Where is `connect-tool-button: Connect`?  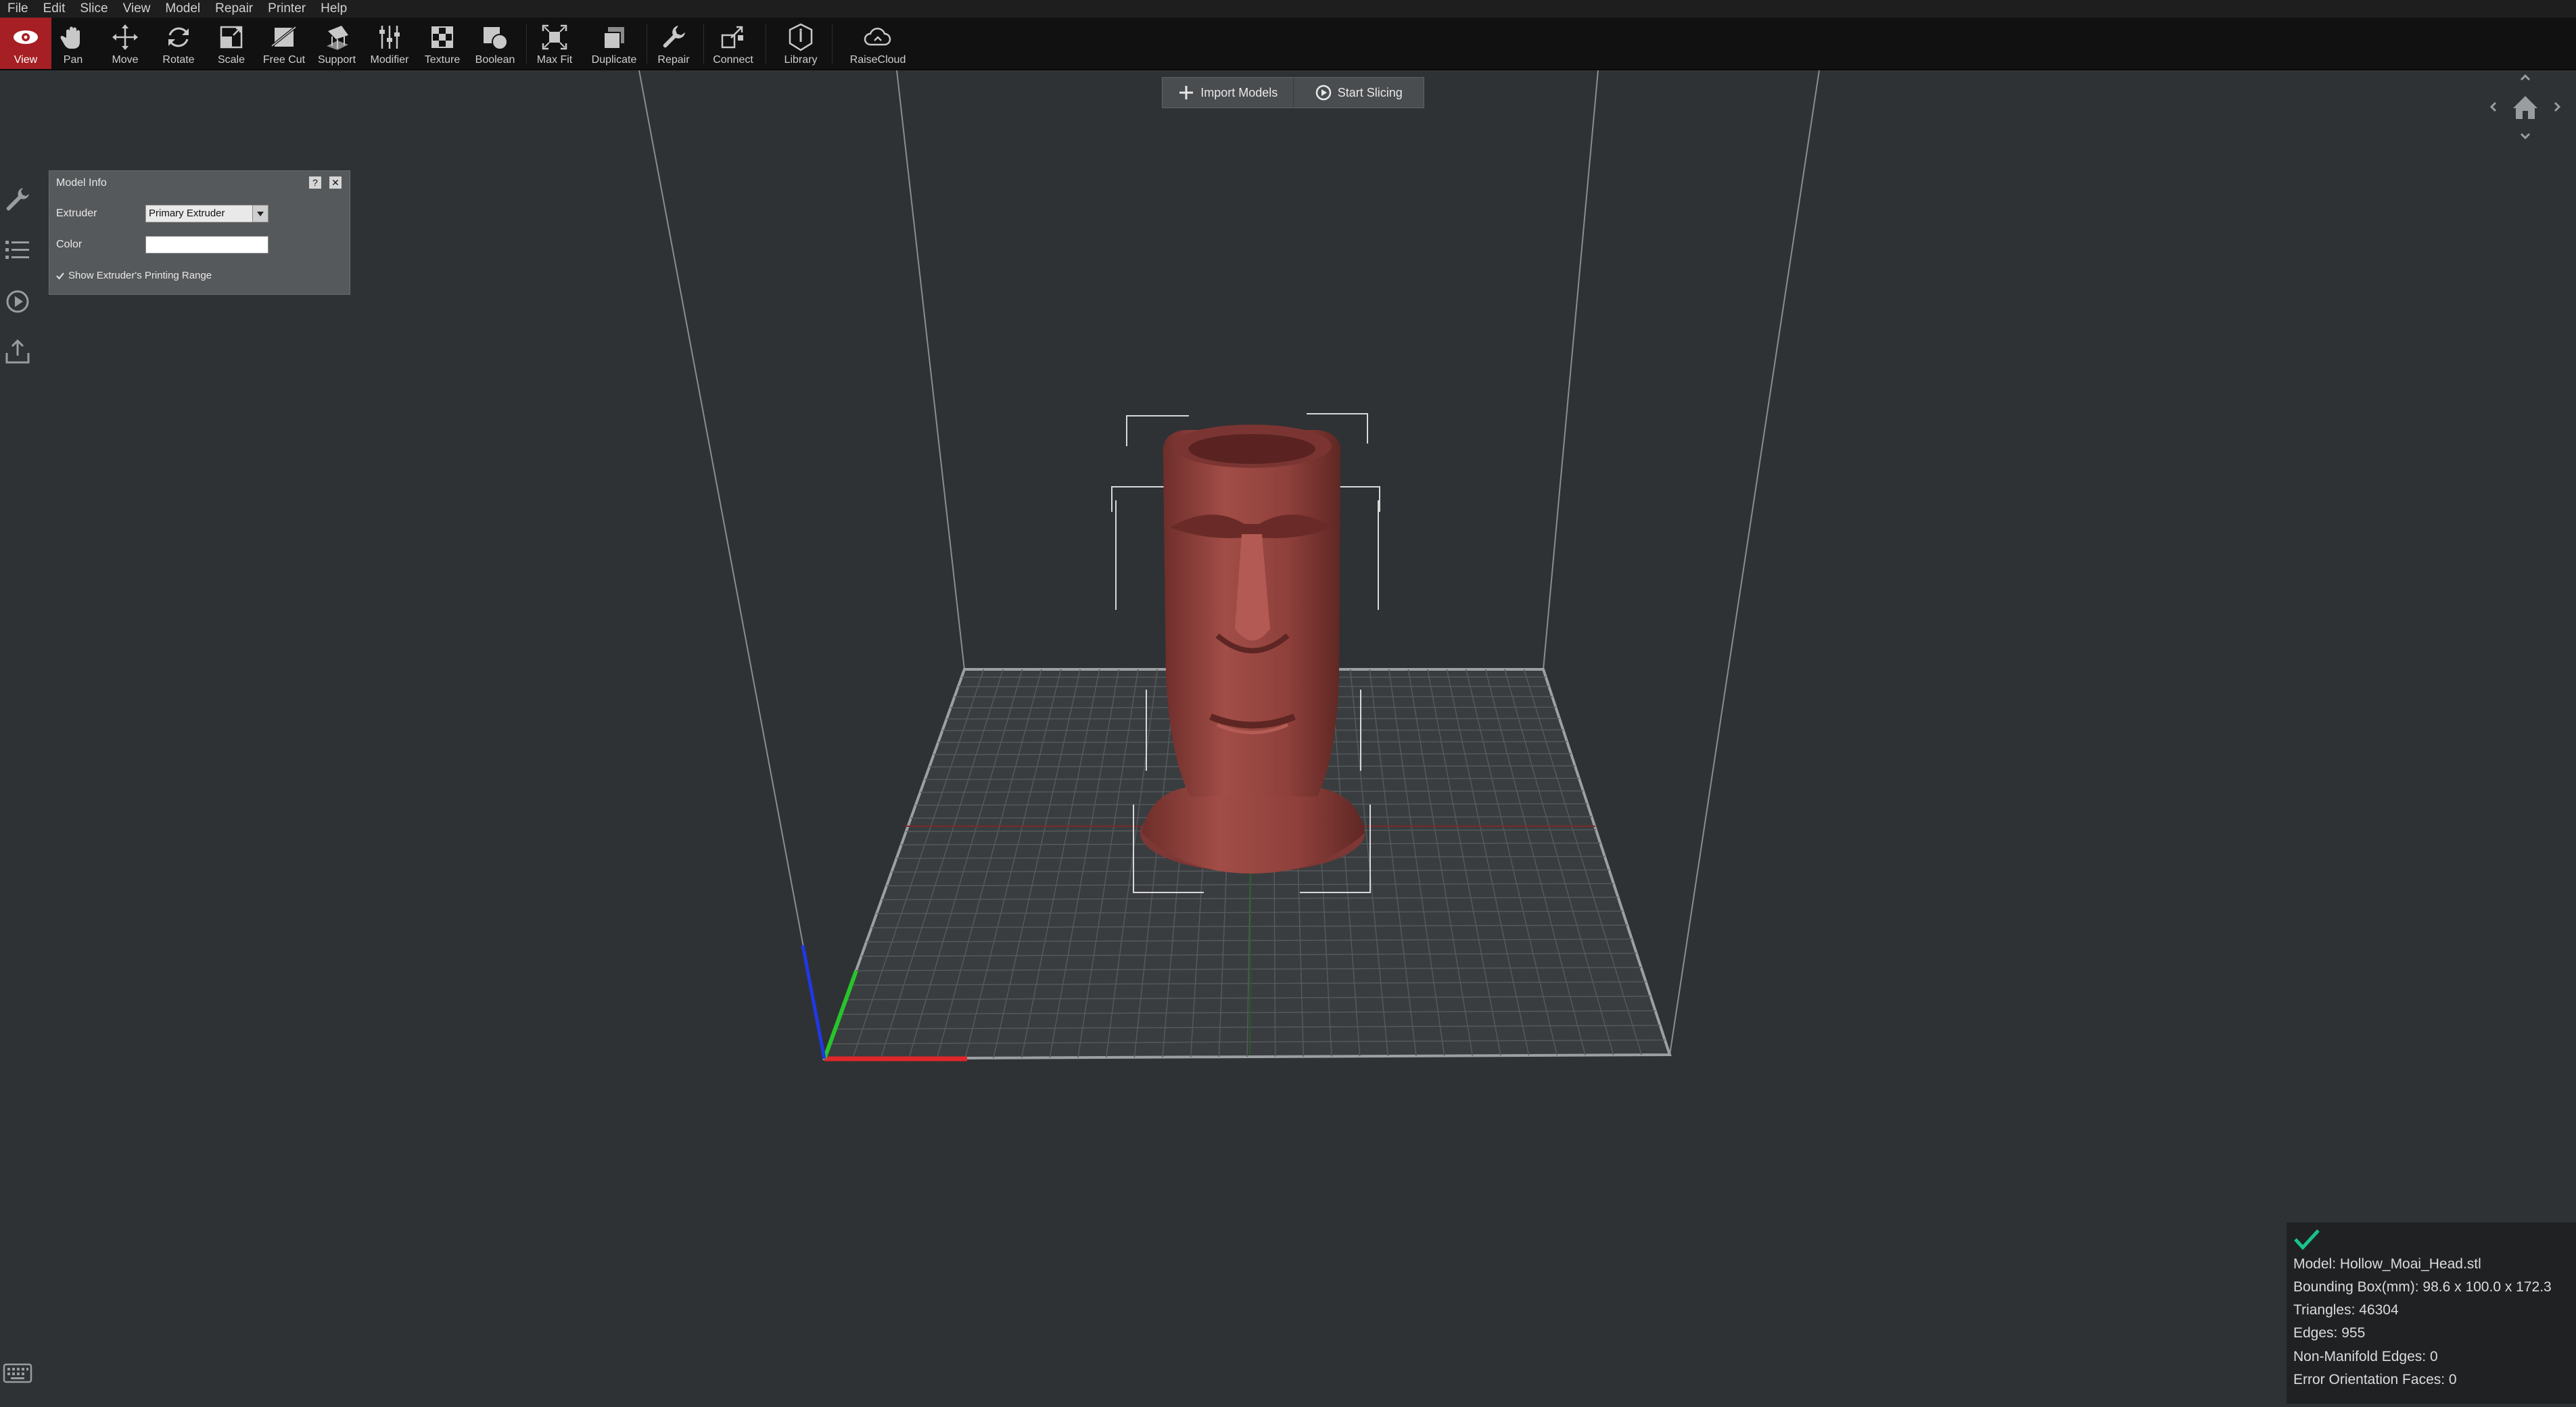
connect-tool-button: Connect is located at coordinates (733, 43).